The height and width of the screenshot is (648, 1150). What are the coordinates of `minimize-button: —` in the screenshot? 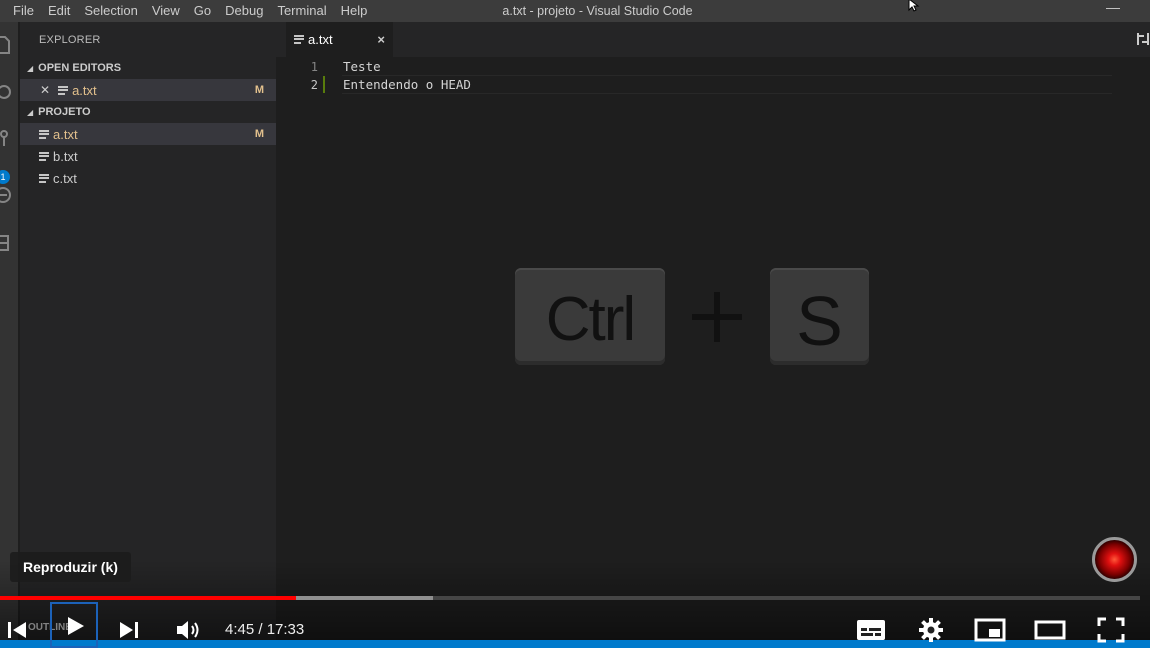 It's located at (1113, 7).